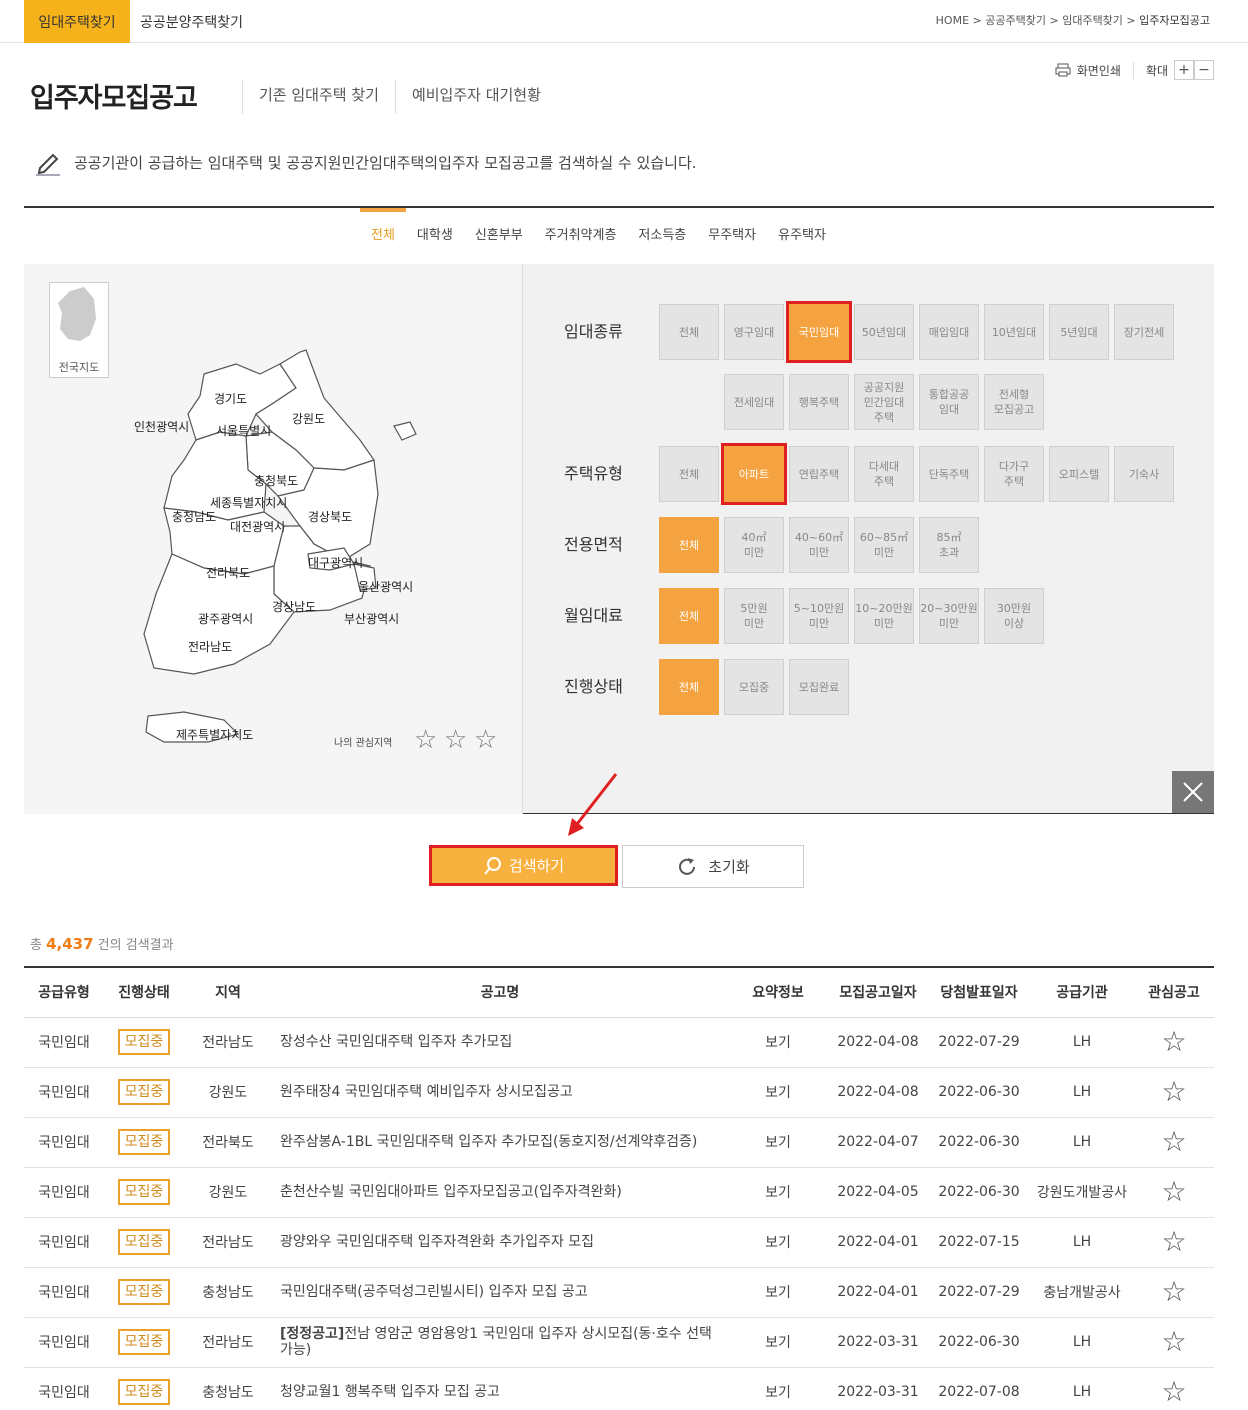 The width and height of the screenshot is (1248, 1410). I want to click on house-type-all: 전체, so click(689, 474).